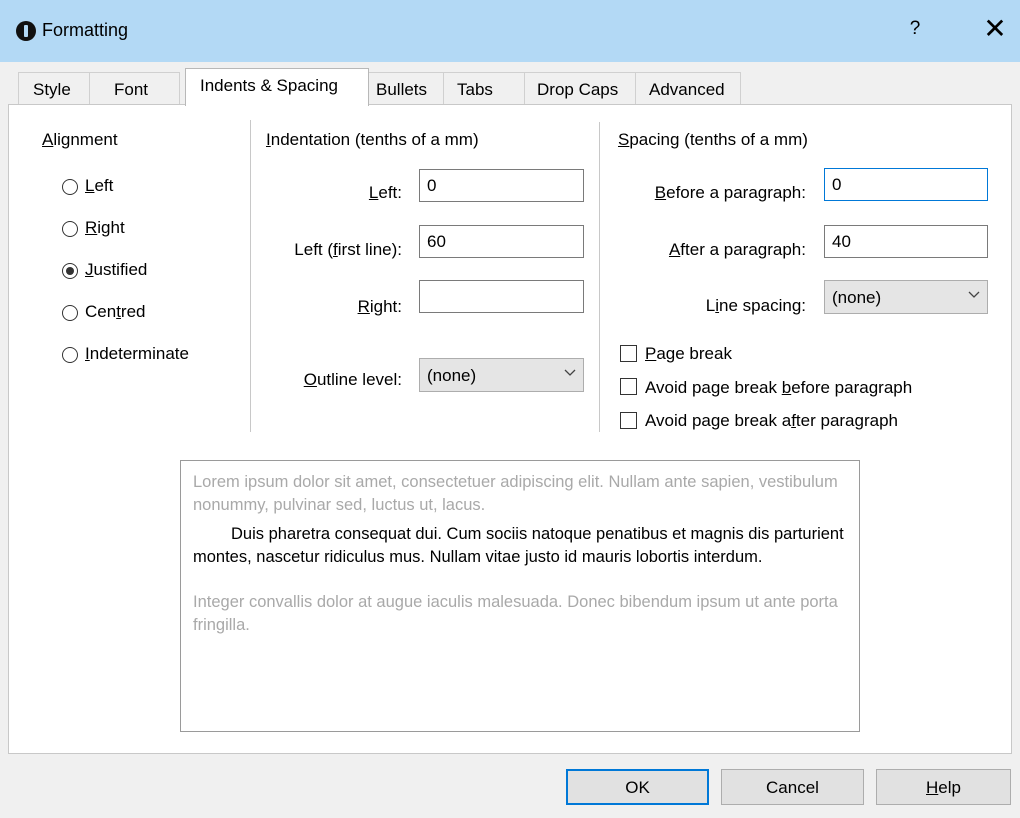 This screenshot has width=1020, height=818. I want to click on indent-left-input, so click(501, 185).